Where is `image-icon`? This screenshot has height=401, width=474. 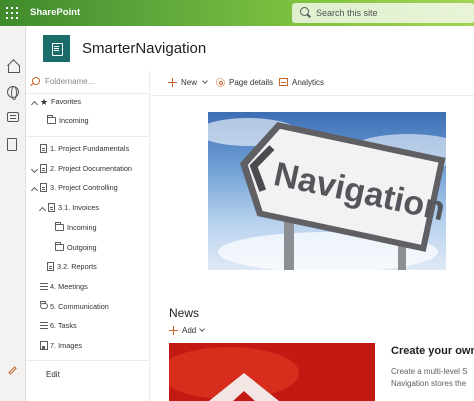
image-icon is located at coordinates (44, 345).